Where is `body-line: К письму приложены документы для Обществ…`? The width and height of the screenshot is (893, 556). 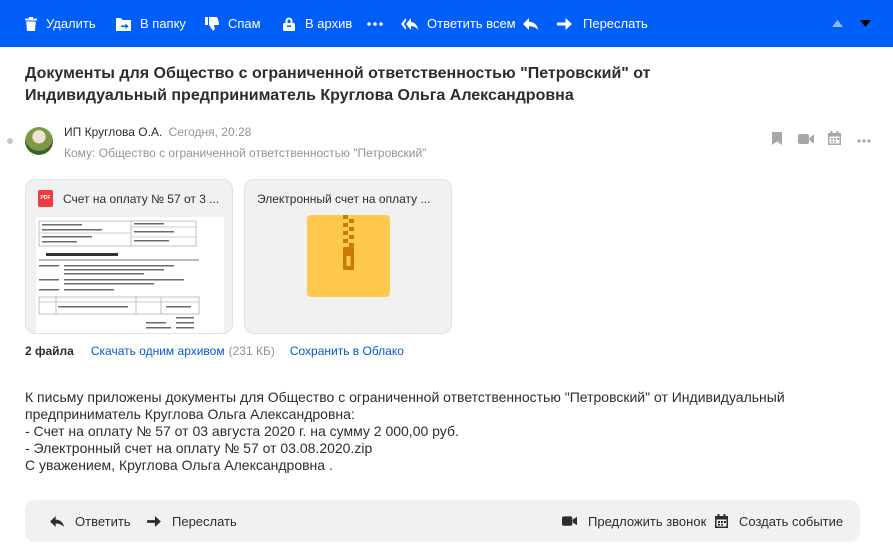 body-line: К письму приложены документы для Обществ… is located at coordinates (405, 397).